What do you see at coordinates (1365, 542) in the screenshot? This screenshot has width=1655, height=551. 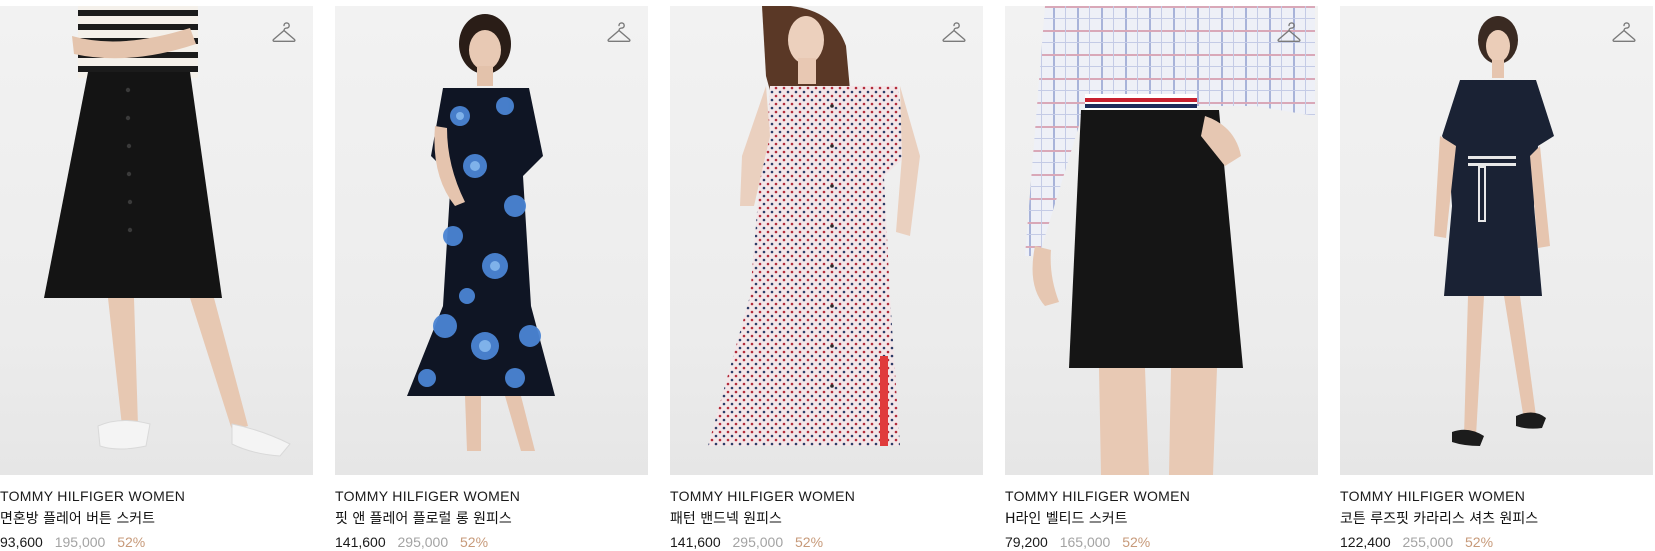 I see `sale-price: 122,400` at bounding box center [1365, 542].